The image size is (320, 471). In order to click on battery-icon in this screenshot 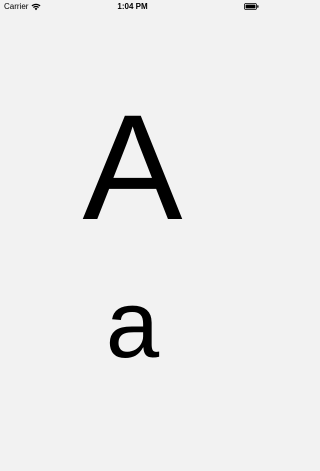, I will do `click(251, 6)`.